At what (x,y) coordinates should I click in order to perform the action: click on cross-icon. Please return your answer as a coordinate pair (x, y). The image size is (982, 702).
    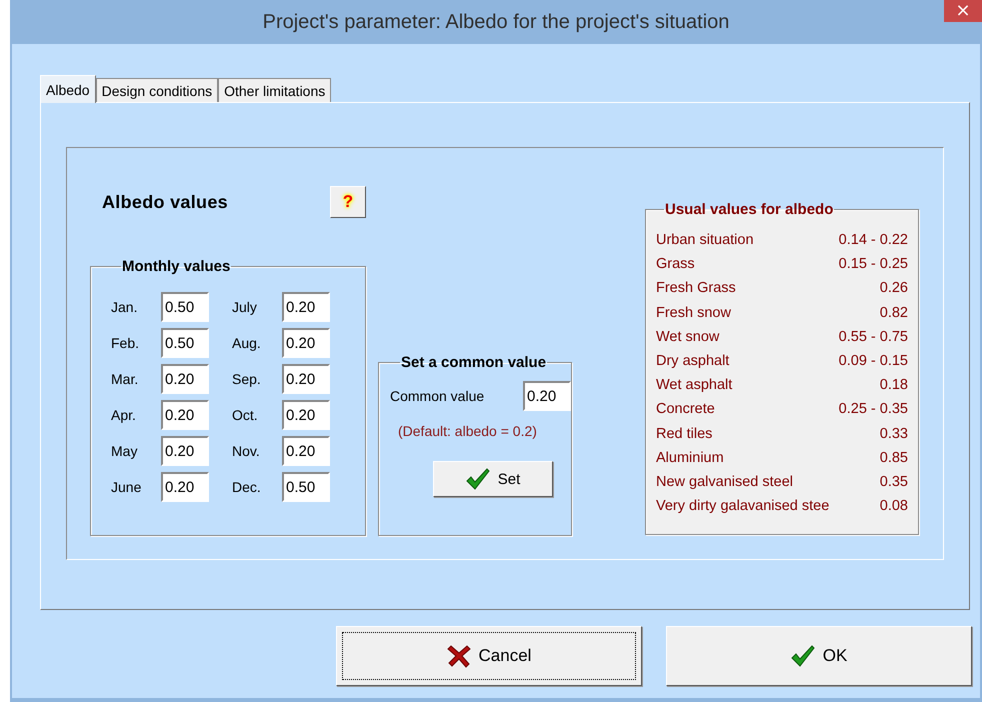
    Looking at the image, I should click on (458, 656).